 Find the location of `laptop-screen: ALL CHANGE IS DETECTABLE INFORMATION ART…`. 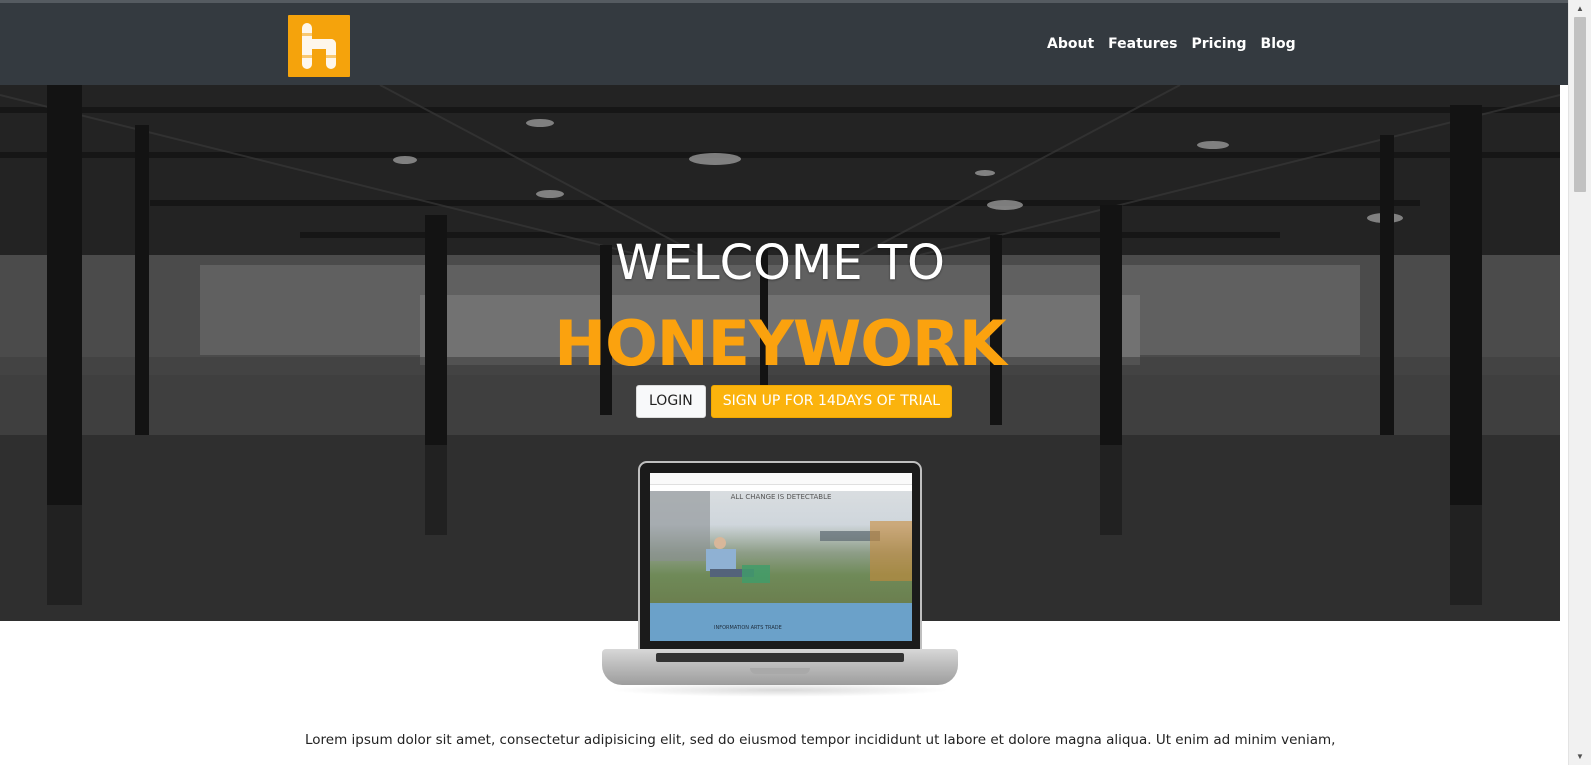

laptop-screen: ALL CHANGE IS DETECTABLE INFORMATION ART… is located at coordinates (781, 557).